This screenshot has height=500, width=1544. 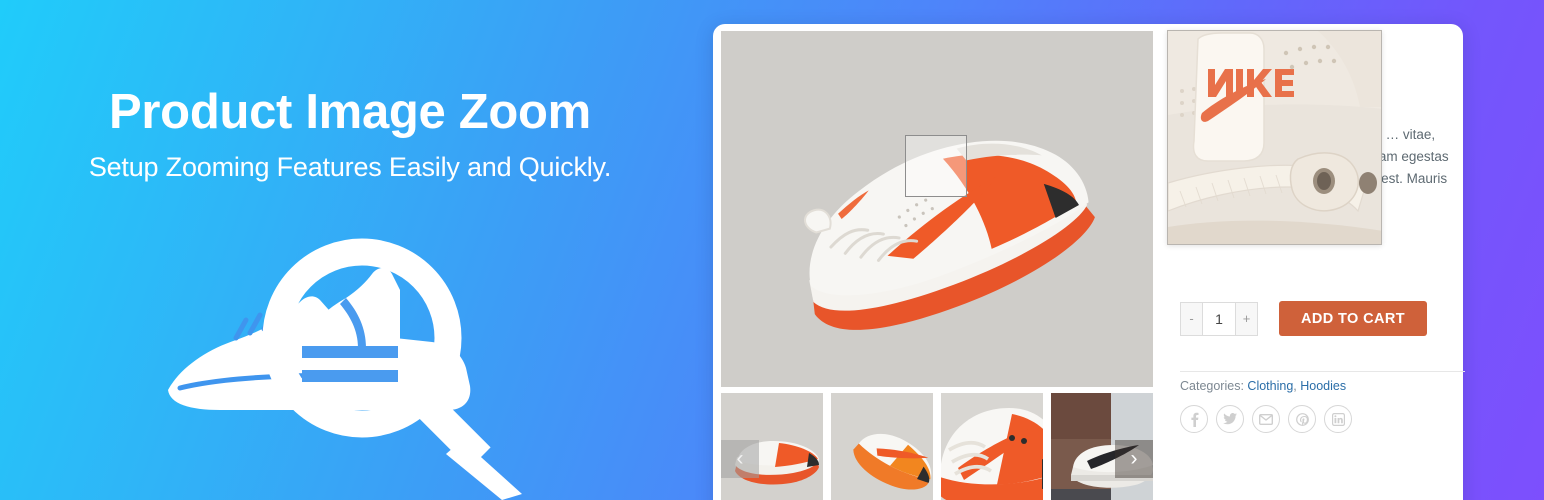 I want to click on categories-label: Categories:, so click(x=1212, y=386).